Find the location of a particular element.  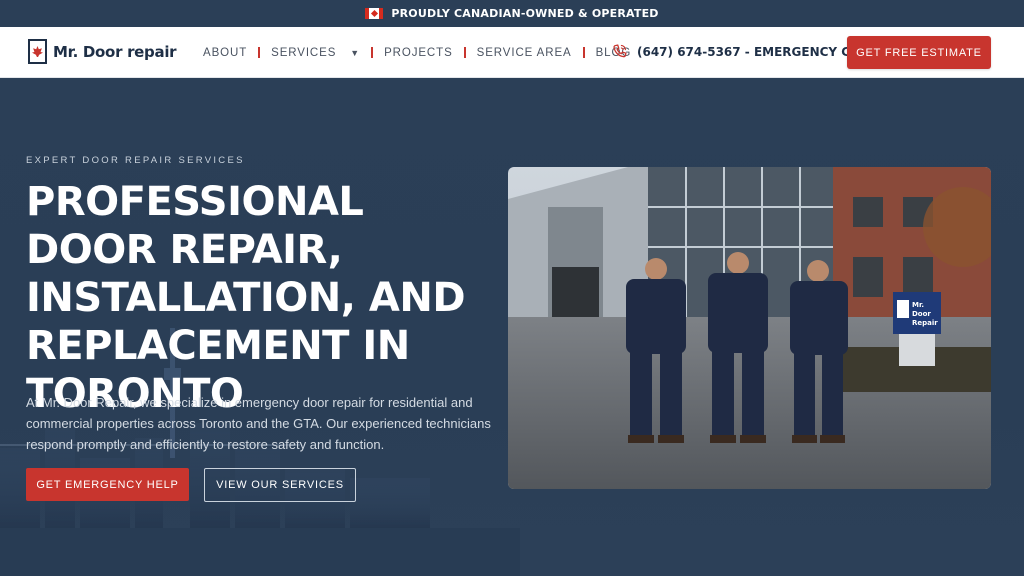

logo-text: Mr. Door repair is located at coordinates (115, 51).